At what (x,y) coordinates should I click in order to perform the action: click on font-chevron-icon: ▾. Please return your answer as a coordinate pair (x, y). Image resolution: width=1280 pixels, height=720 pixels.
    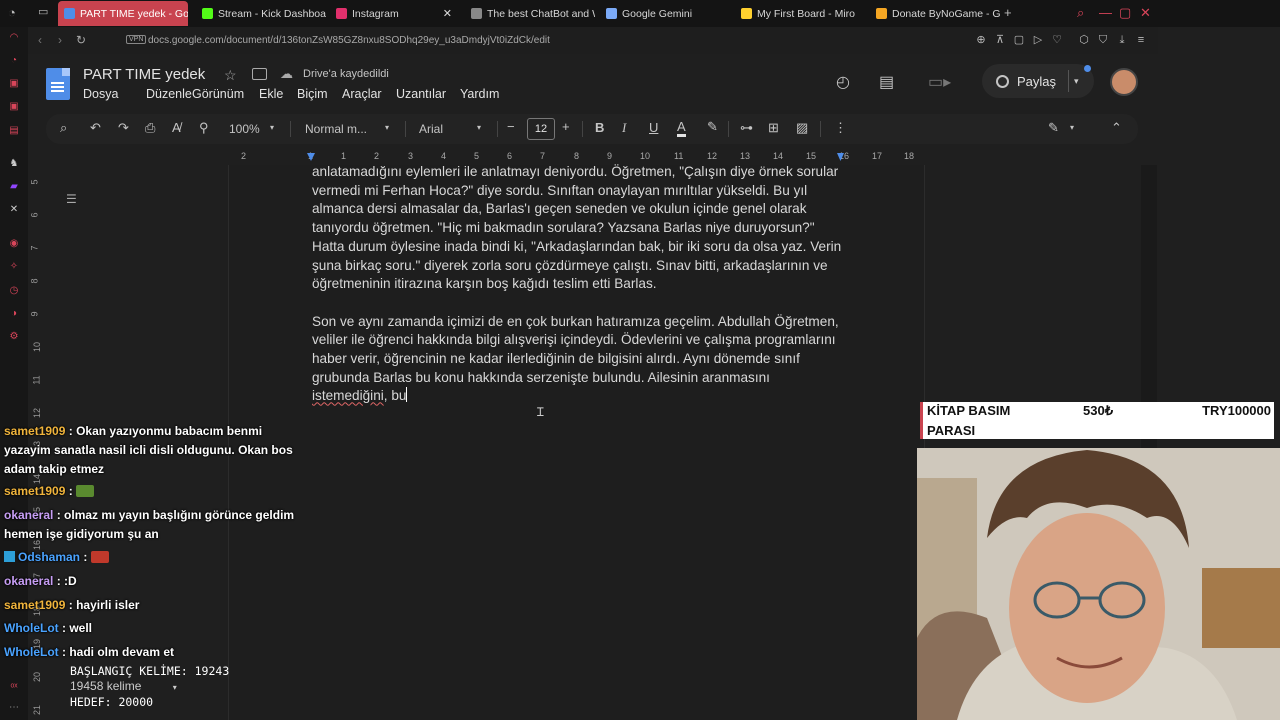
    Looking at the image, I should click on (479, 128).